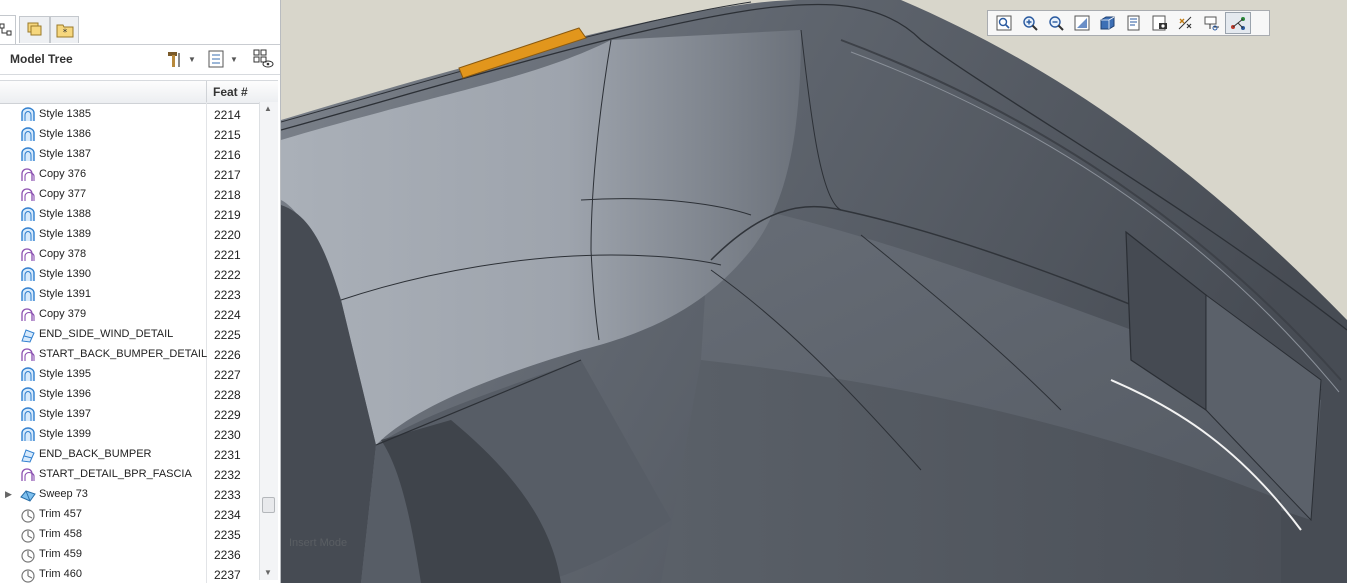 The height and width of the screenshot is (583, 1347). I want to click on tree-row-label: Copy 378, so click(63, 254).